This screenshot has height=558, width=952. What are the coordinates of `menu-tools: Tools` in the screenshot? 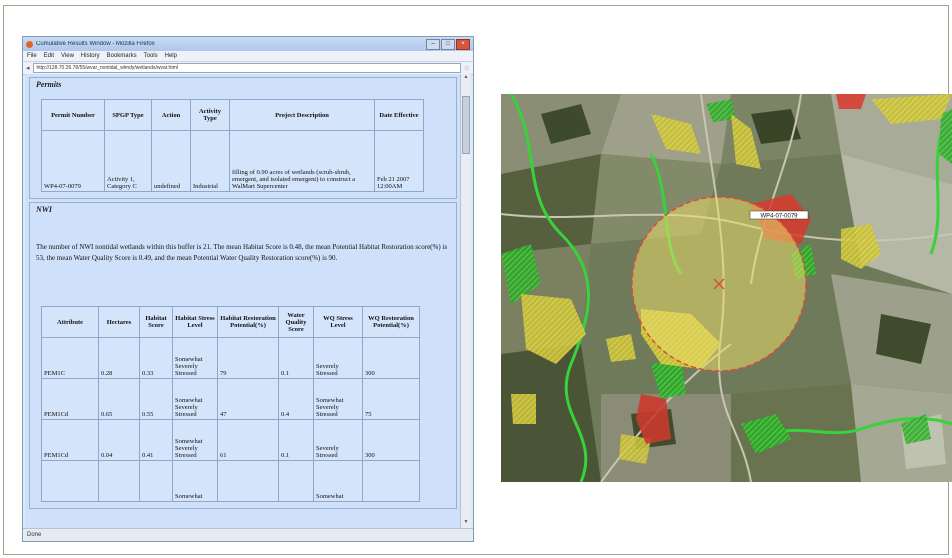 It's located at (151, 56).